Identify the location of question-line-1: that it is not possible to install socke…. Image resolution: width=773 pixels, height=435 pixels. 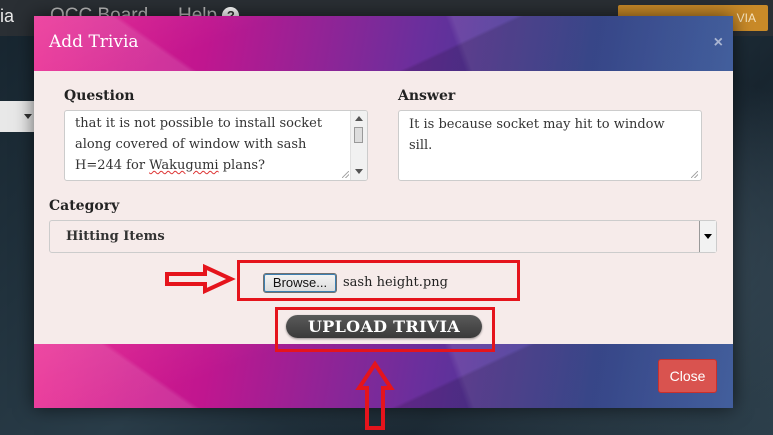
(199, 123).